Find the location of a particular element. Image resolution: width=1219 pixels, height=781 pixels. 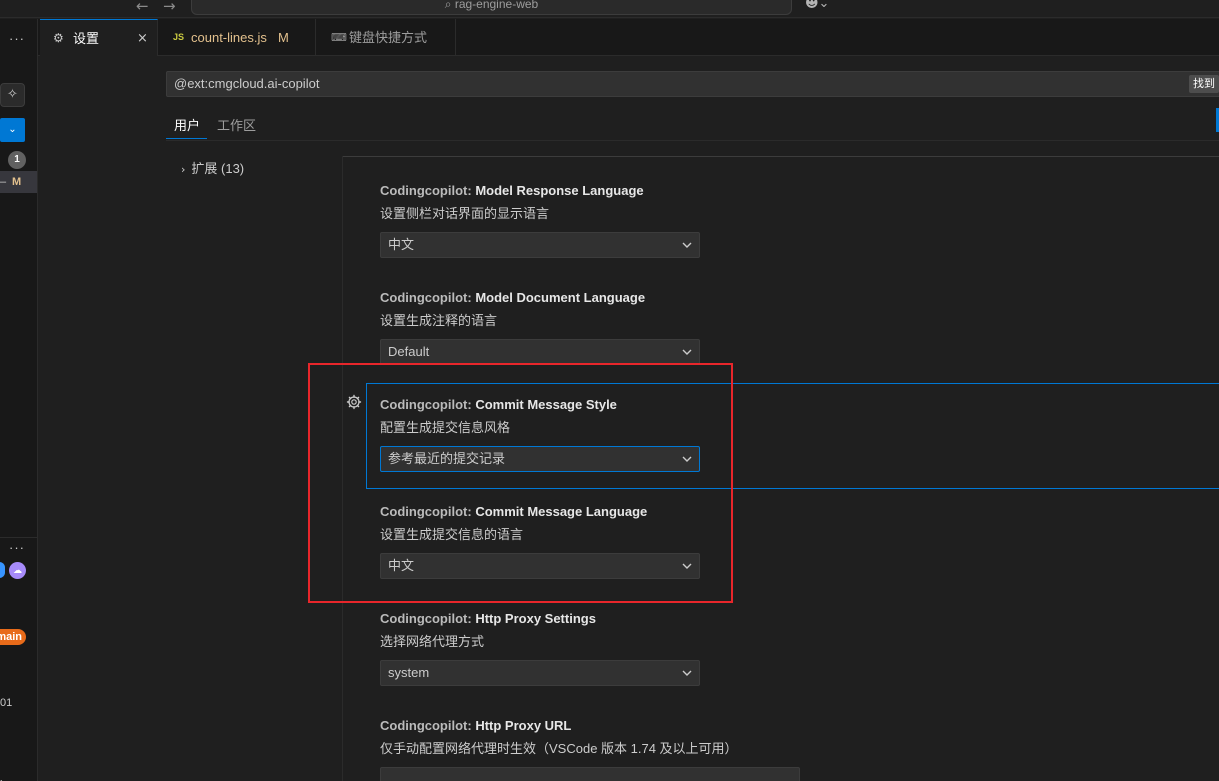

setting-description: 仅手动配置网络代理时生效（VSCode 版本 1.74 及以上可用） is located at coordinates (559, 748).